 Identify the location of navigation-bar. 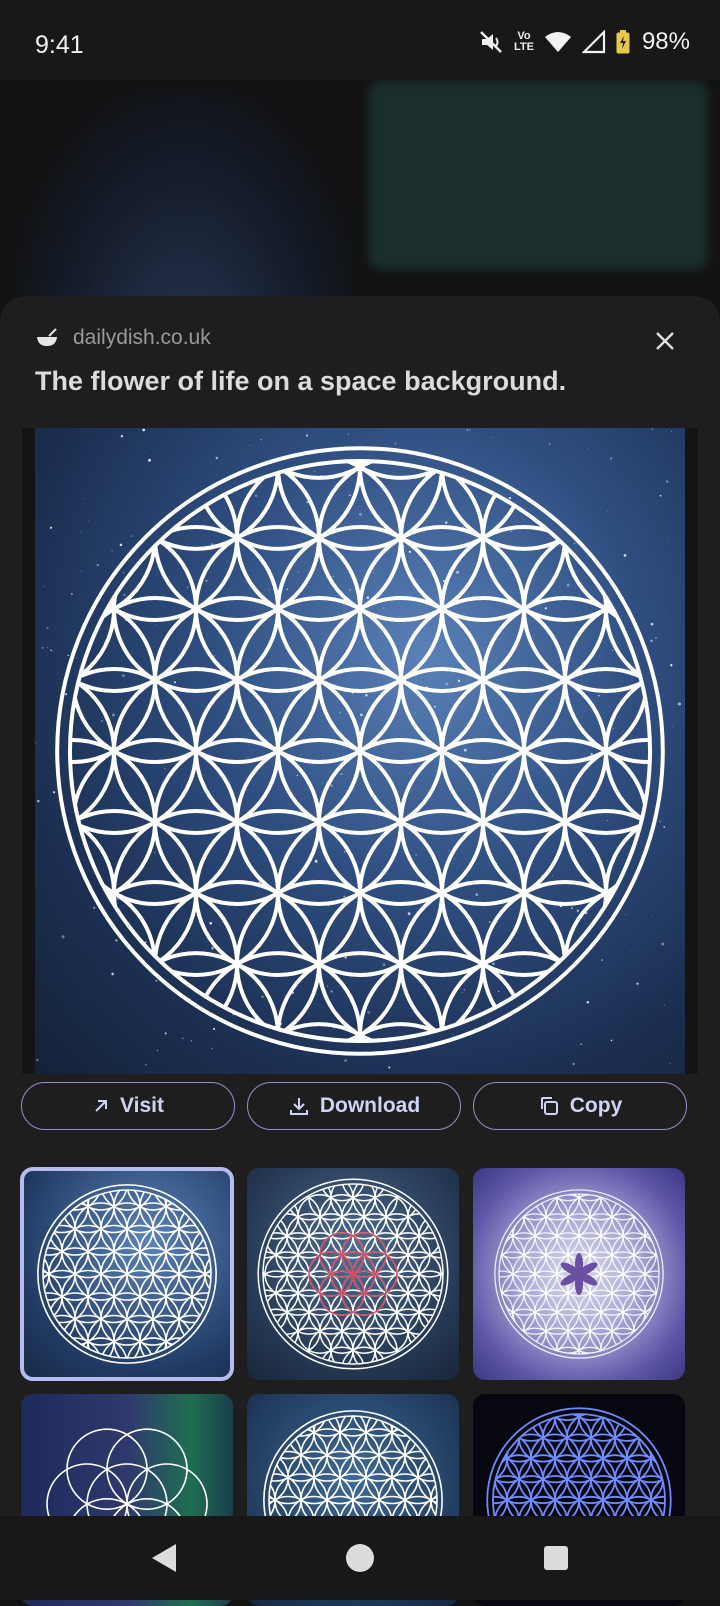
(360, 1558).